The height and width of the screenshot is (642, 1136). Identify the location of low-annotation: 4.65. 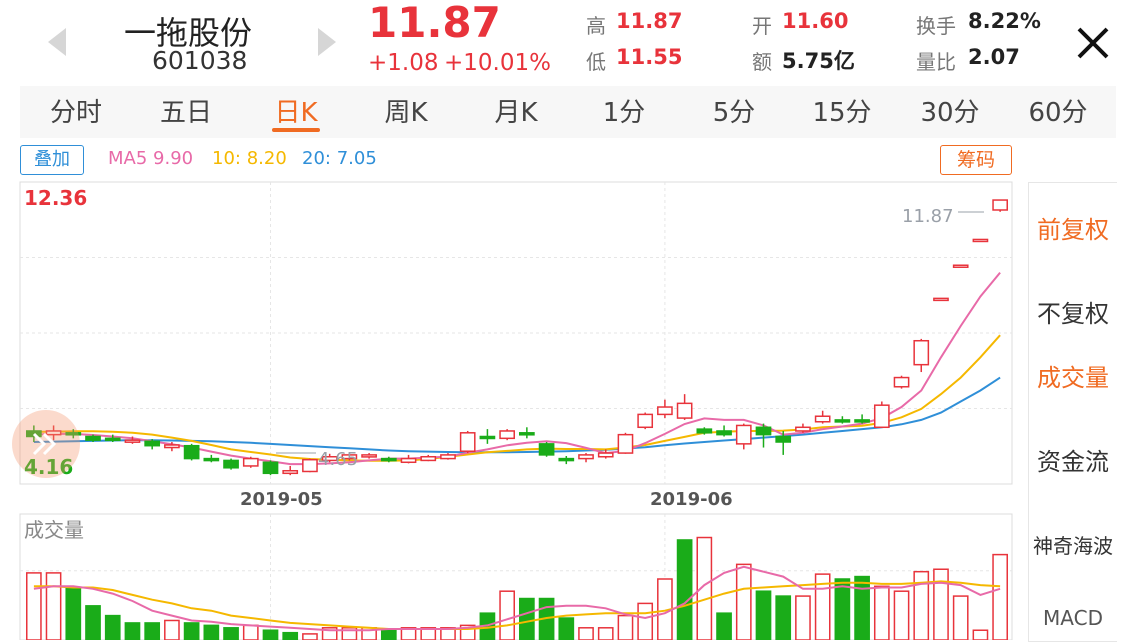
(338, 459).